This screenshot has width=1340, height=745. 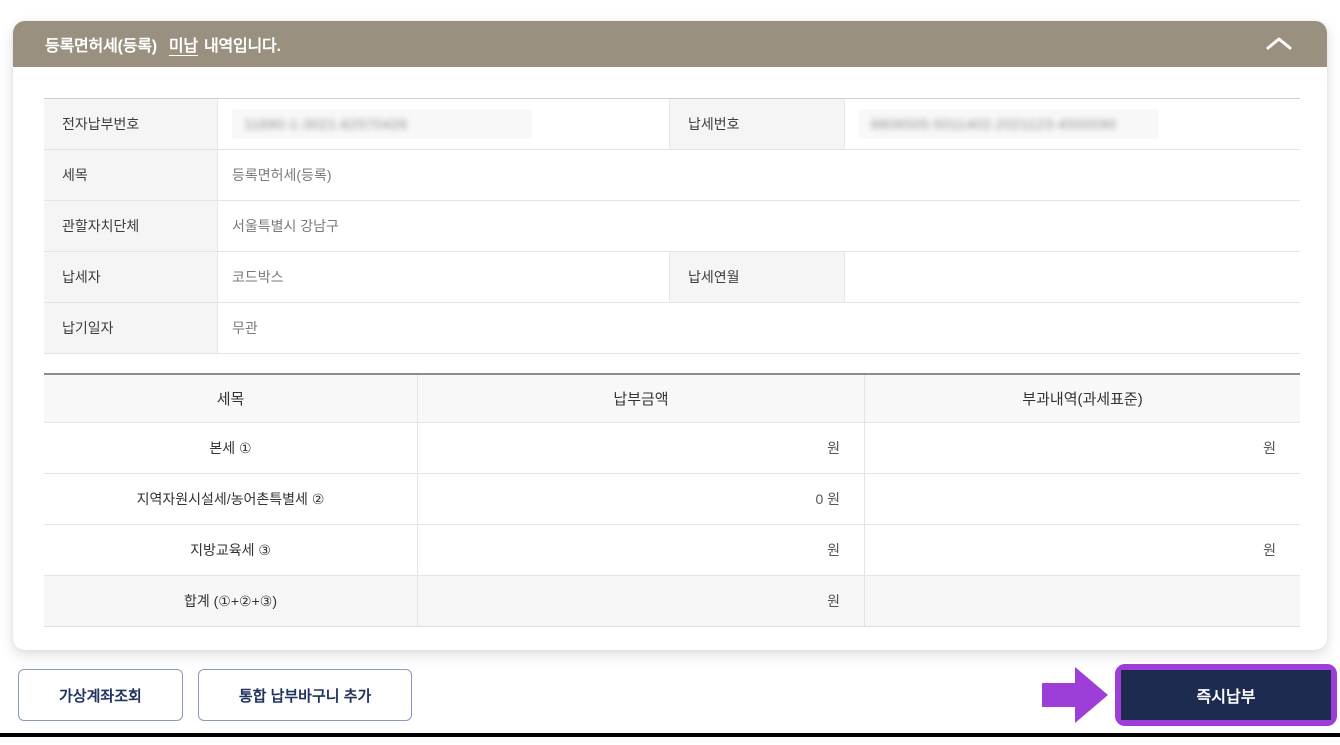 I want to click on row-item: 지역자원시설세/농어촌특별세 ②, so click(x=231, y=499).